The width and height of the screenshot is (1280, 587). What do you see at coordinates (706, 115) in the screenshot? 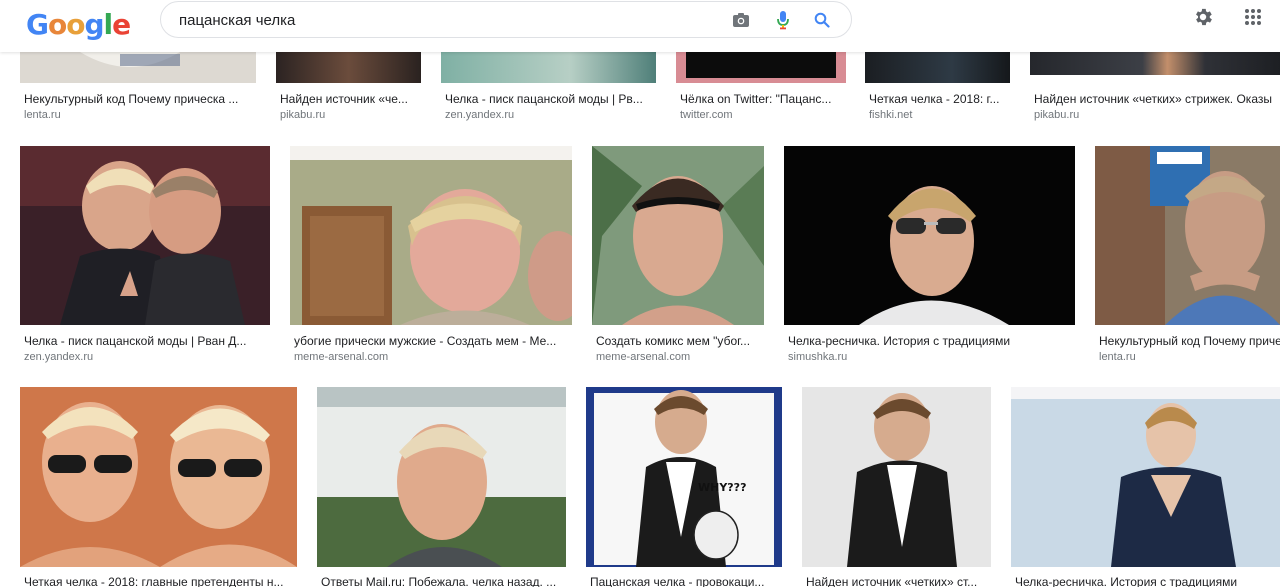
I see `result-source: twitter.com` at bounding box center [706, 115].